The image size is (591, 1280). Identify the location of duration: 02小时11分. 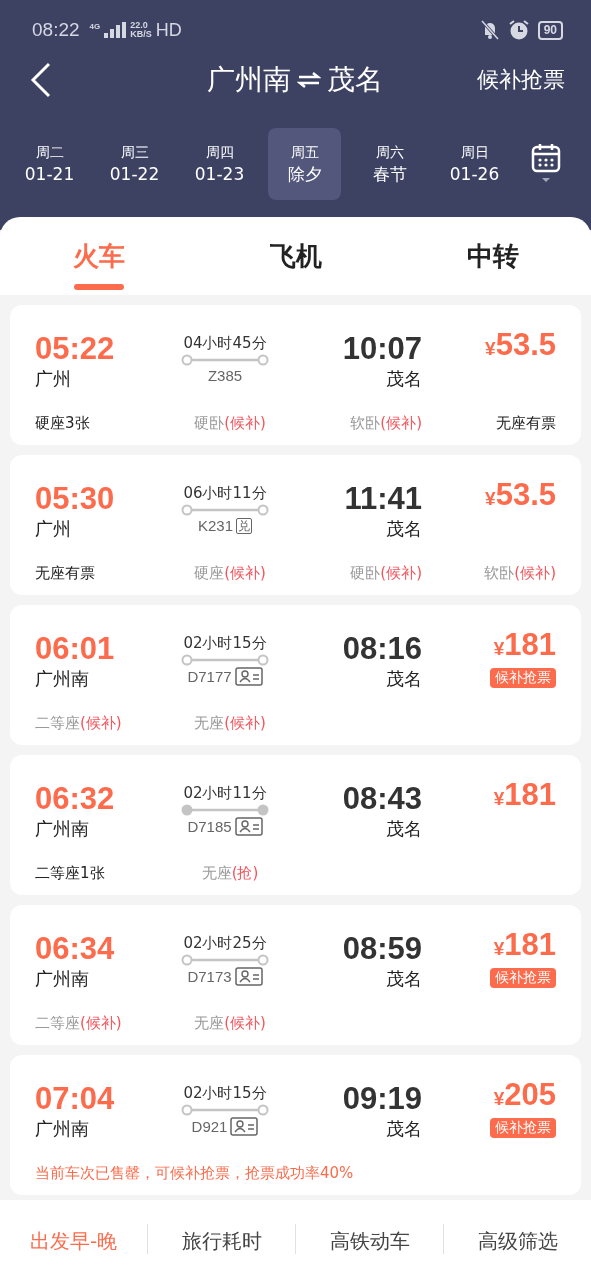
(225, 793).